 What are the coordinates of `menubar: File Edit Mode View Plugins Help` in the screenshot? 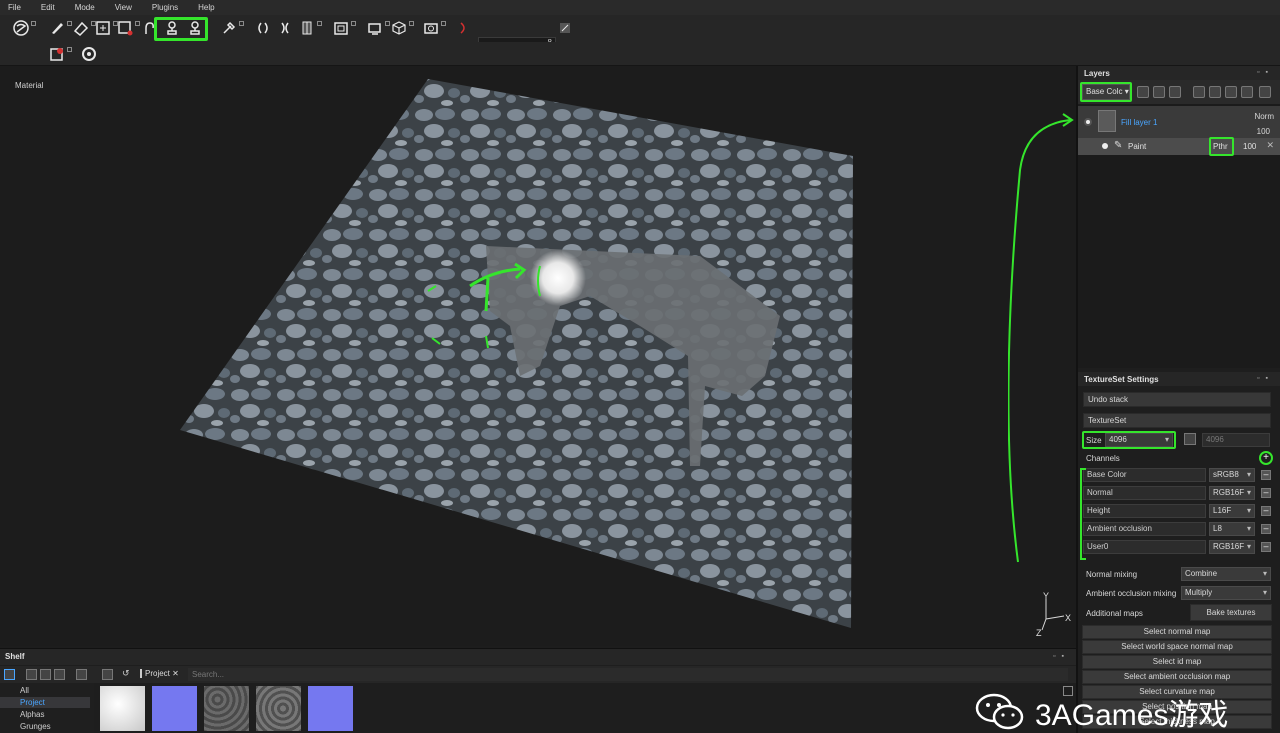 It's located at (640, 7).